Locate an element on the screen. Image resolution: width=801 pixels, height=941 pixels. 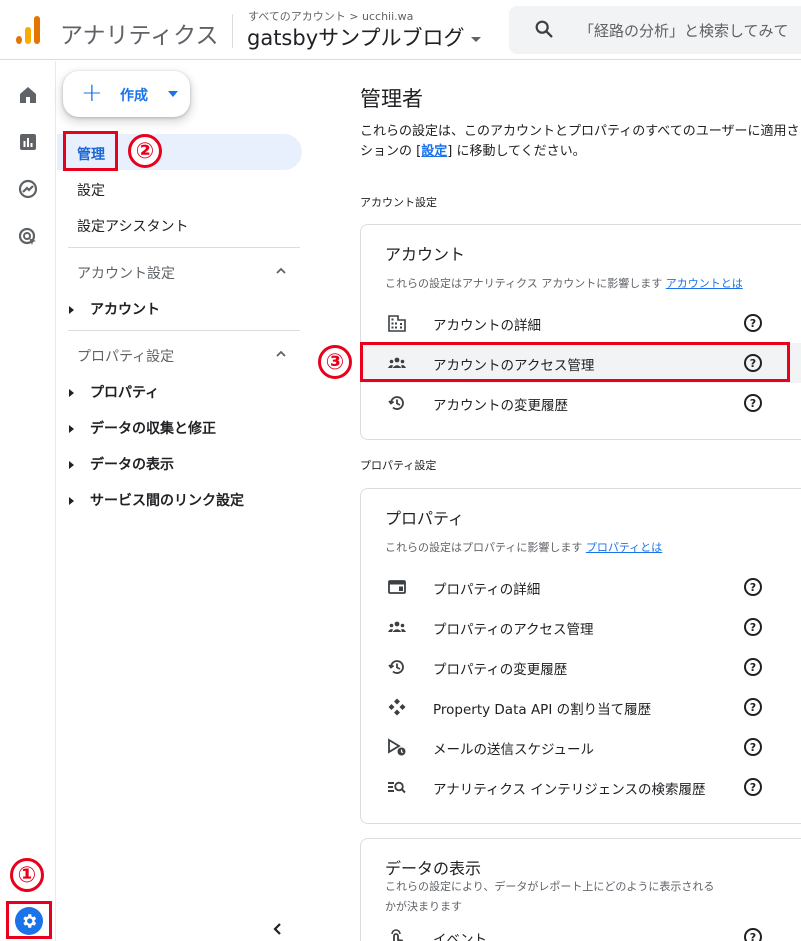
row-property-details: プロパティの詳細 ? is located at coordinates (581, 587).